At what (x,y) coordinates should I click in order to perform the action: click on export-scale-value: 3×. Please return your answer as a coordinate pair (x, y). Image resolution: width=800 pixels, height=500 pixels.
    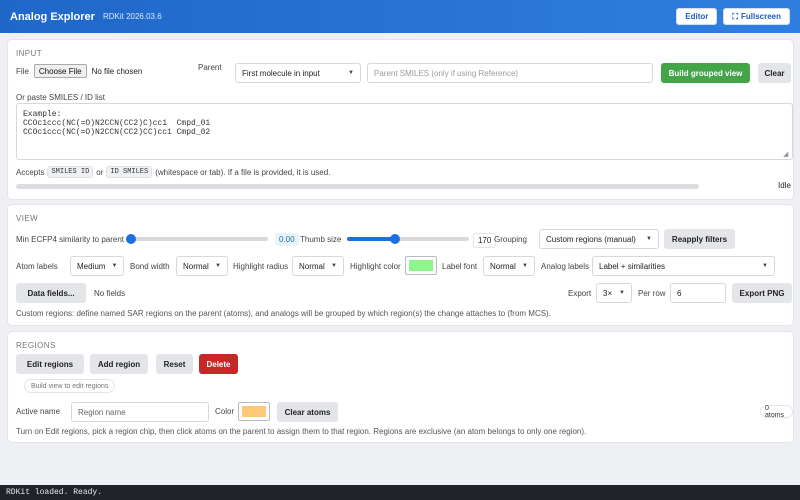
    Looking at the image, I should click on (608, 293).